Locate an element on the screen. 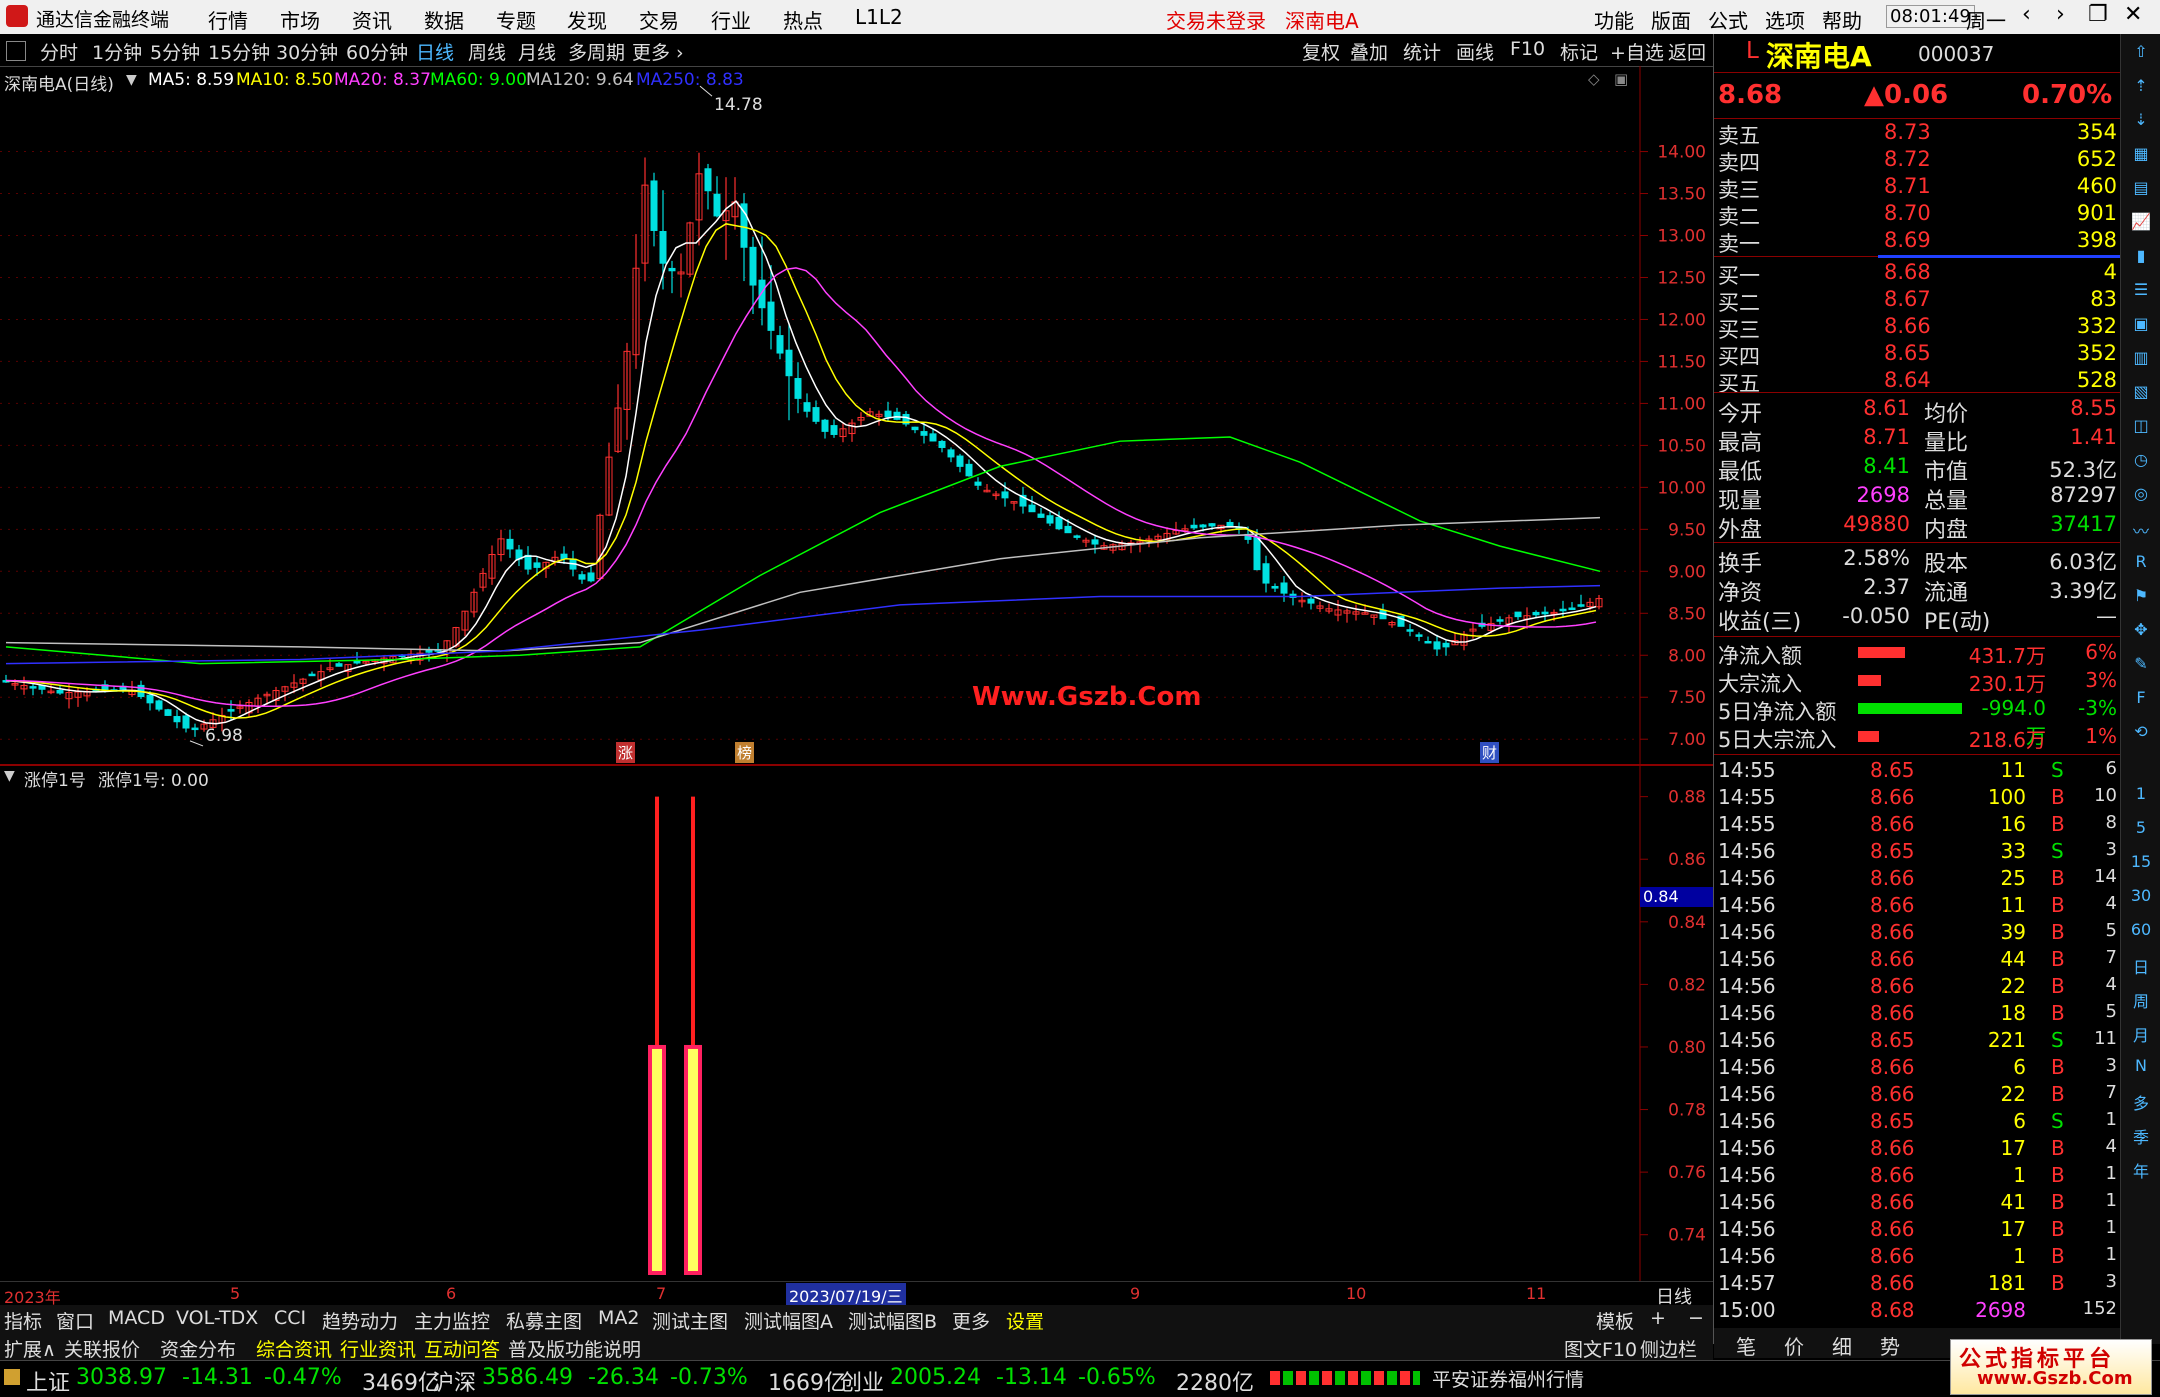  indicator-tab-1: 窗口 is located at coordinates (75, 1320).